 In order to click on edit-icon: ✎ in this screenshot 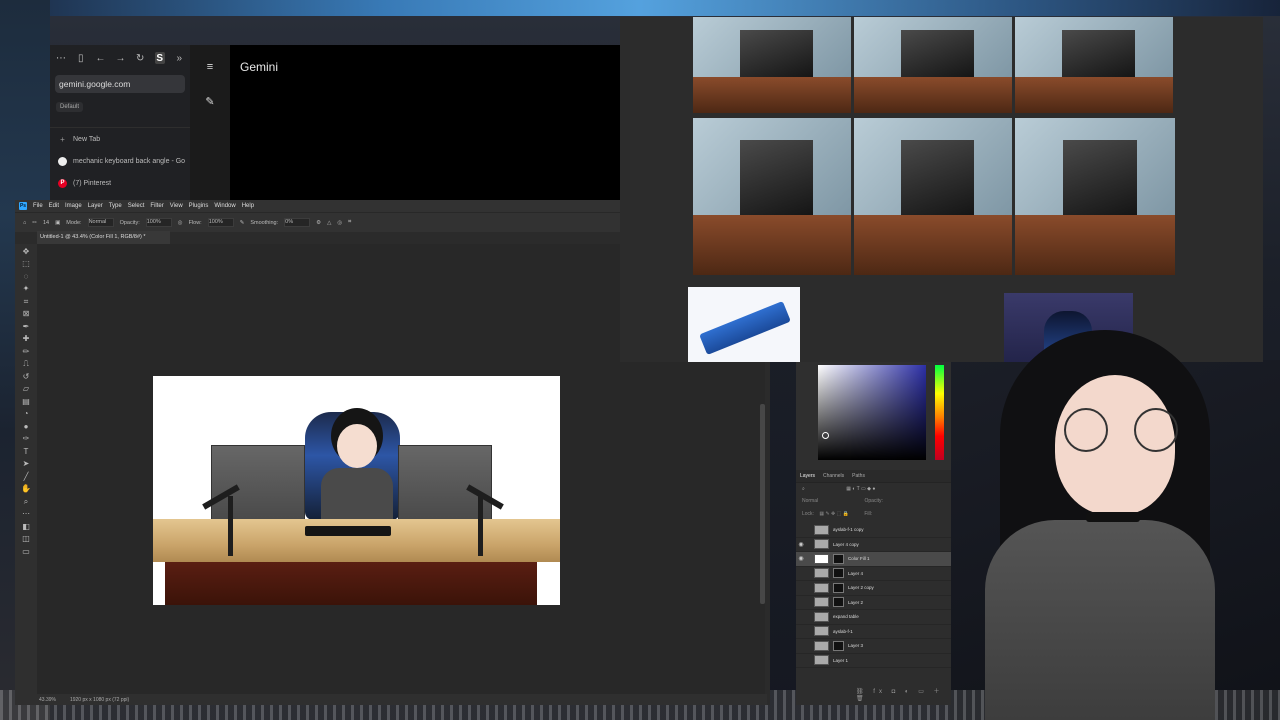, I will do `click(210, 102)`.